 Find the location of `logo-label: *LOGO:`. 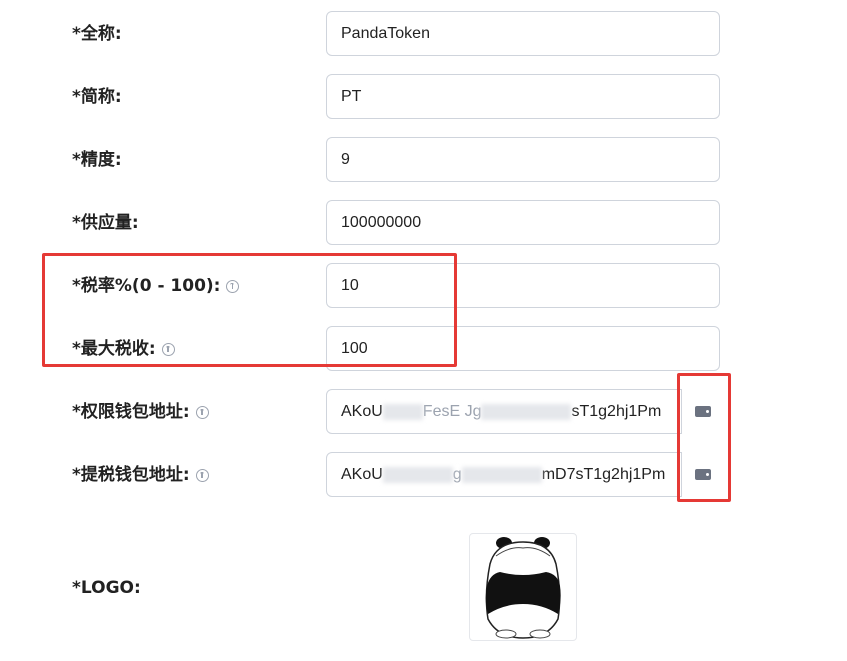

logo-label: *LOGO: is located at coordinates (106, 588).